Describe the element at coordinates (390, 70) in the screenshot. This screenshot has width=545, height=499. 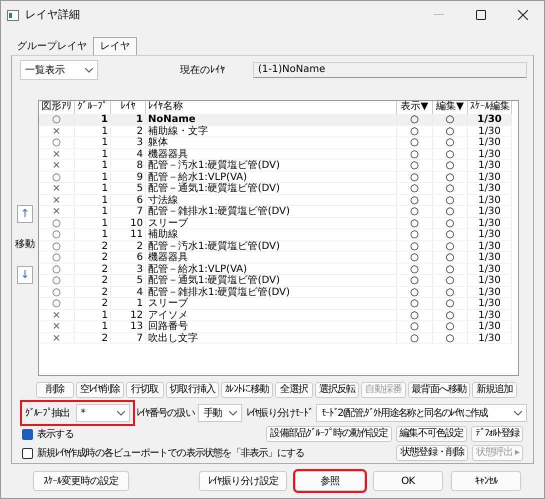
I see `current-layer-field: (1-1)NoName` at that location.